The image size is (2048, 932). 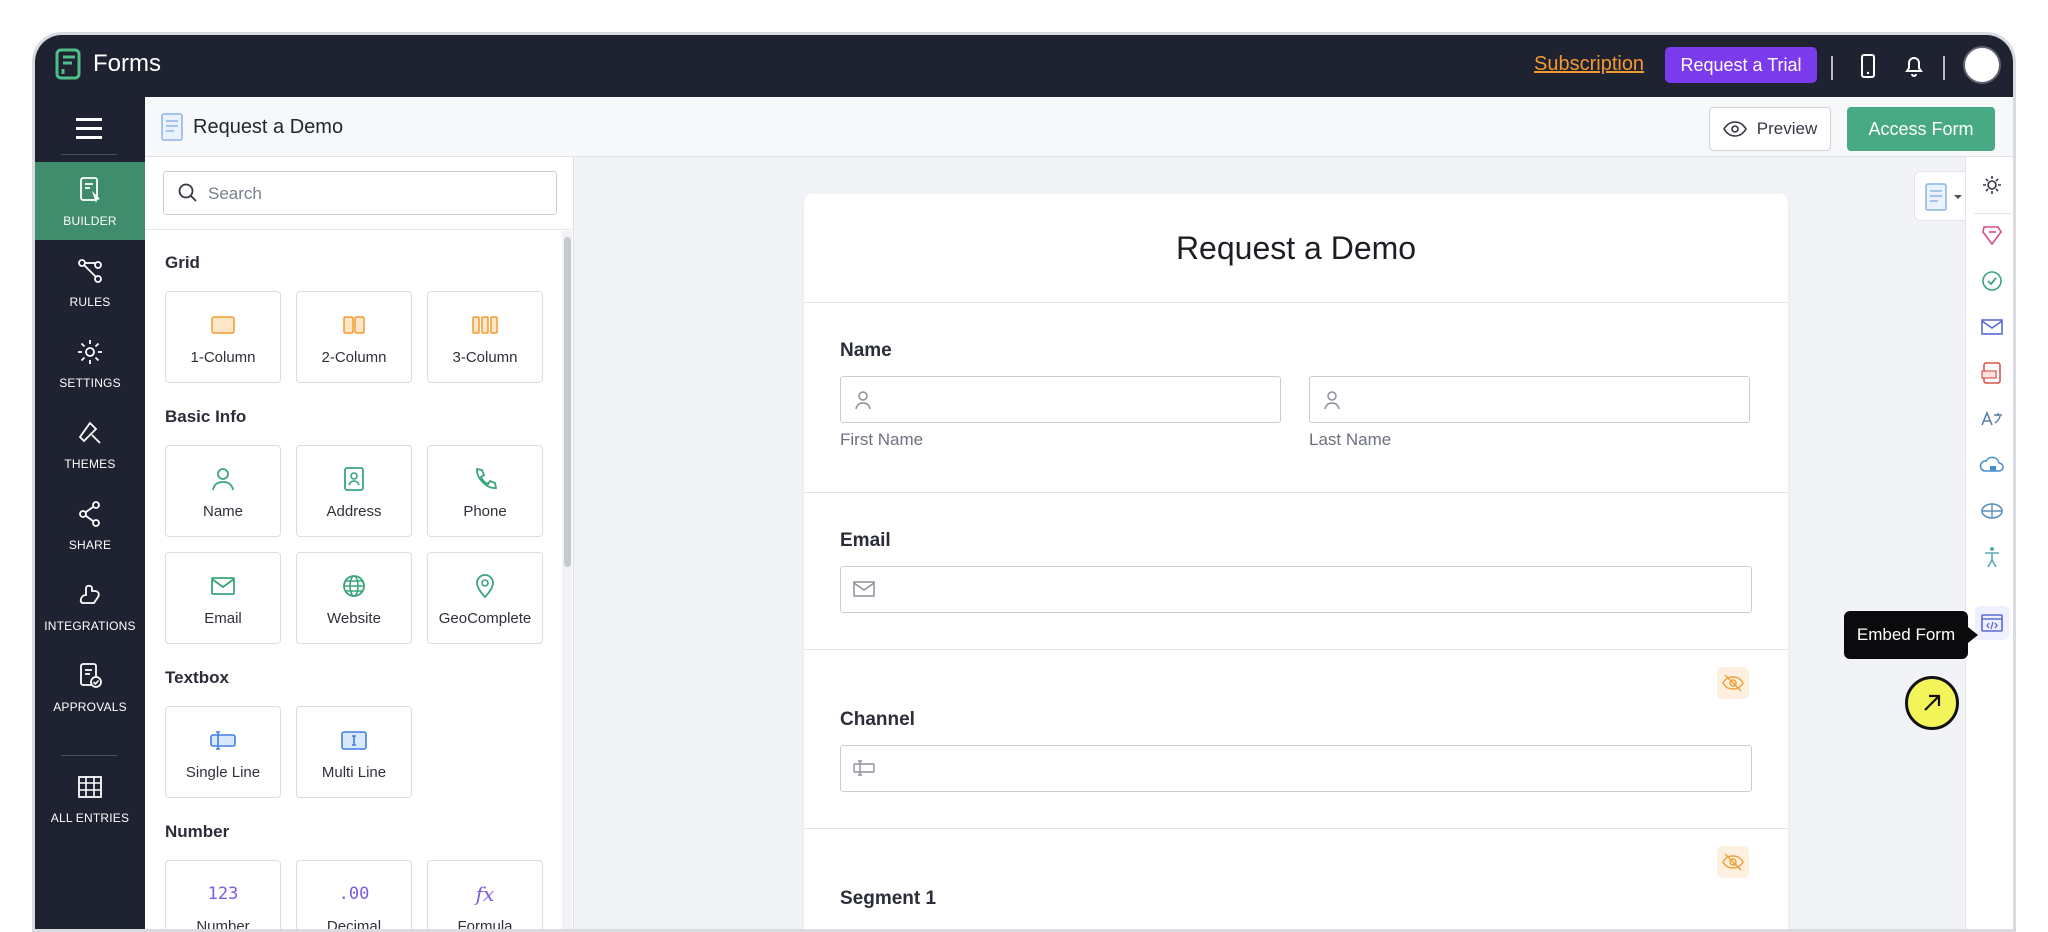 I want to click on access-form-button: Access Form, so click(x=1921, y=129).